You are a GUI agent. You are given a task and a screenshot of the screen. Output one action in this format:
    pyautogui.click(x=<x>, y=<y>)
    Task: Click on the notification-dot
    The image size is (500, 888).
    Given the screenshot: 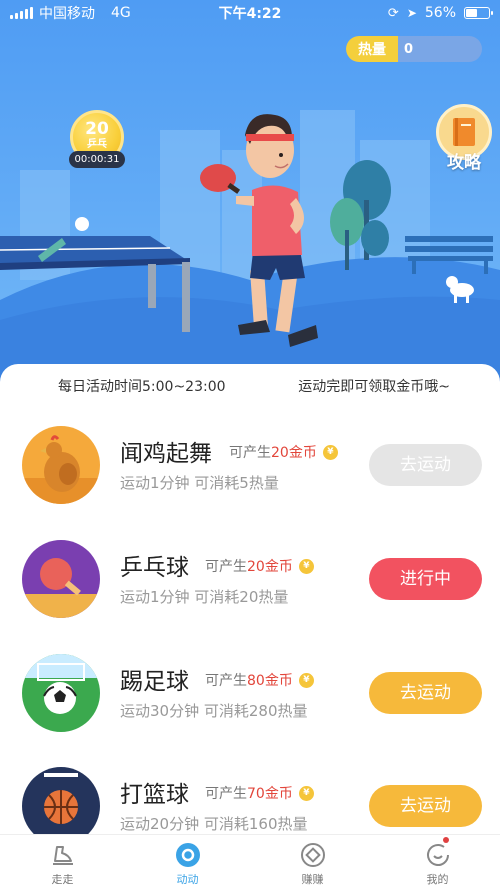 What is the action you would take?
    pyautogui.click(x=446, y=840)
    